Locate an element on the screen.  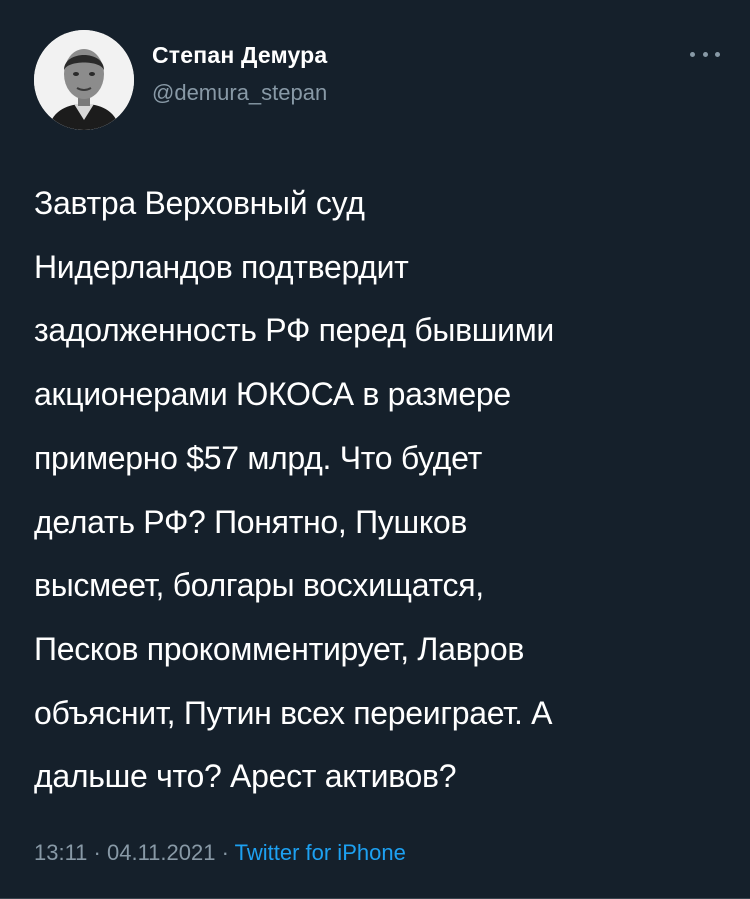
author-handle: @demura_stepan is located at coordinates (239, 93).